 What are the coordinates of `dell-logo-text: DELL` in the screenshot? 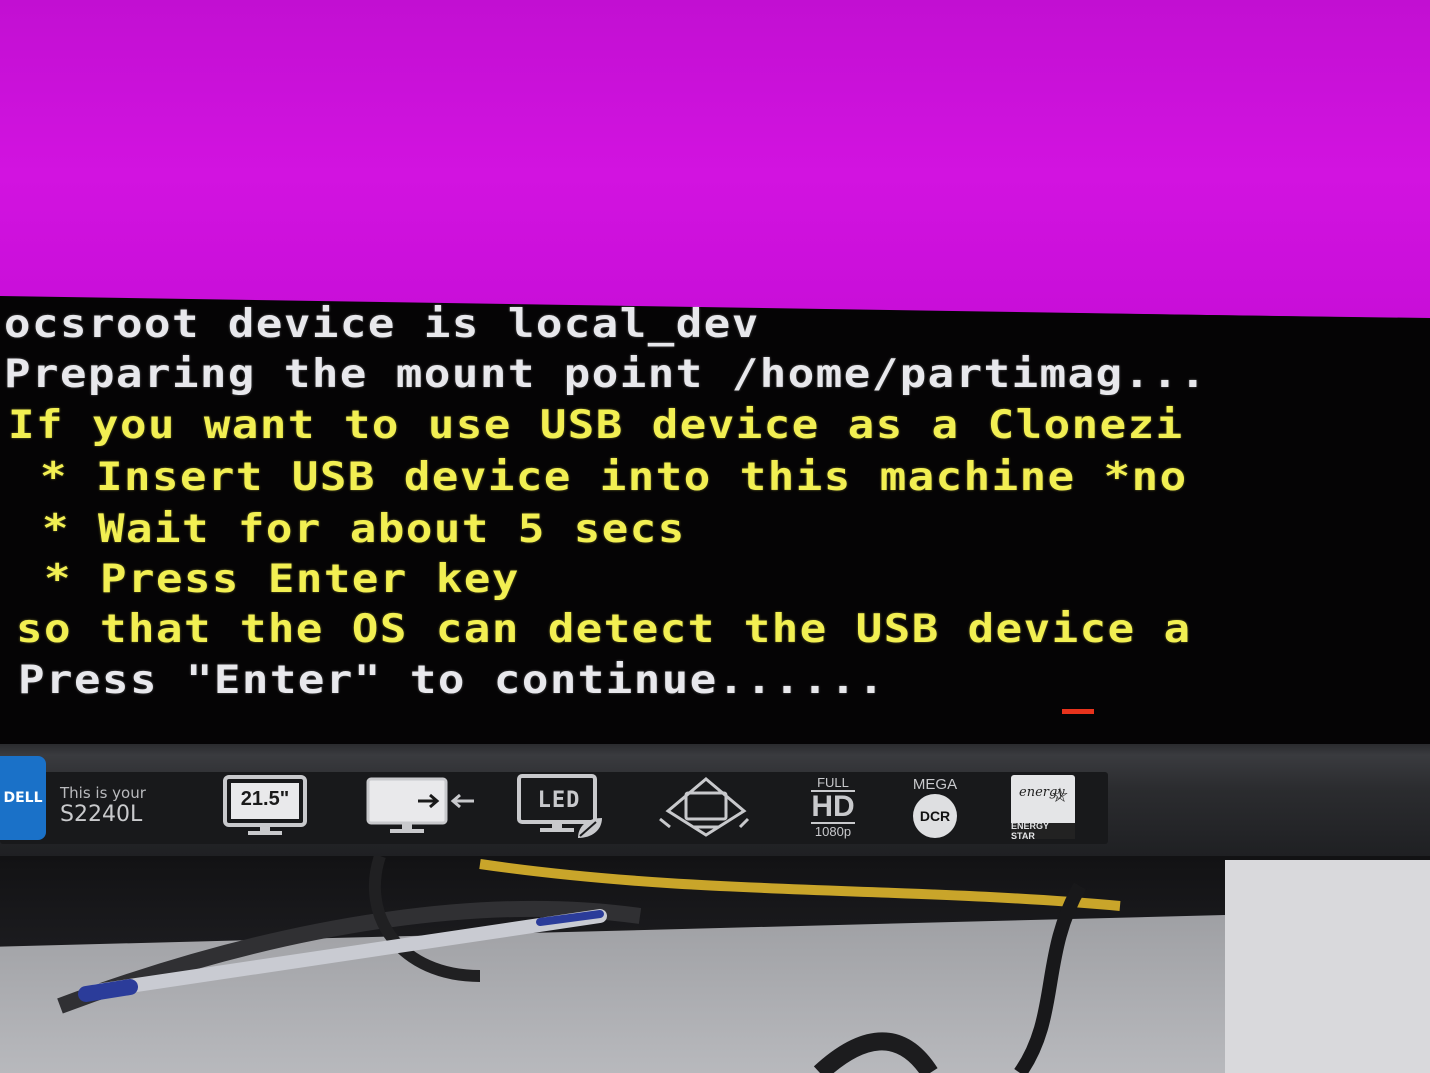 It's located at (23, 798).